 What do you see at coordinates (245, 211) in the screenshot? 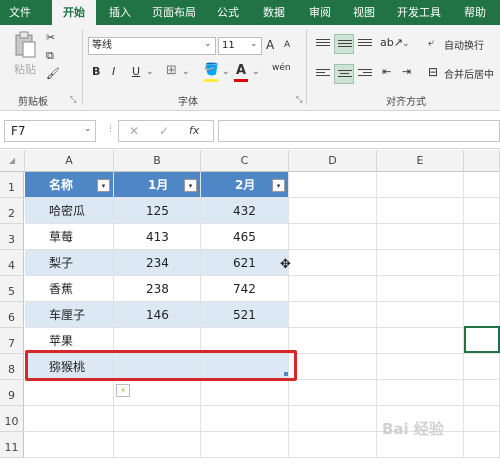
I see `table-cell: 432` at bounding box center [245, 211].